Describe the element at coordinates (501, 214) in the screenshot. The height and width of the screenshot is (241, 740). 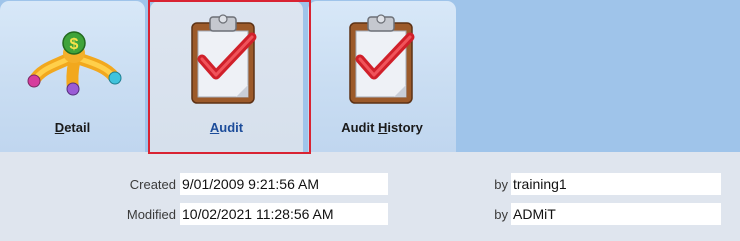
I see `modified-by-label: by` at that location.